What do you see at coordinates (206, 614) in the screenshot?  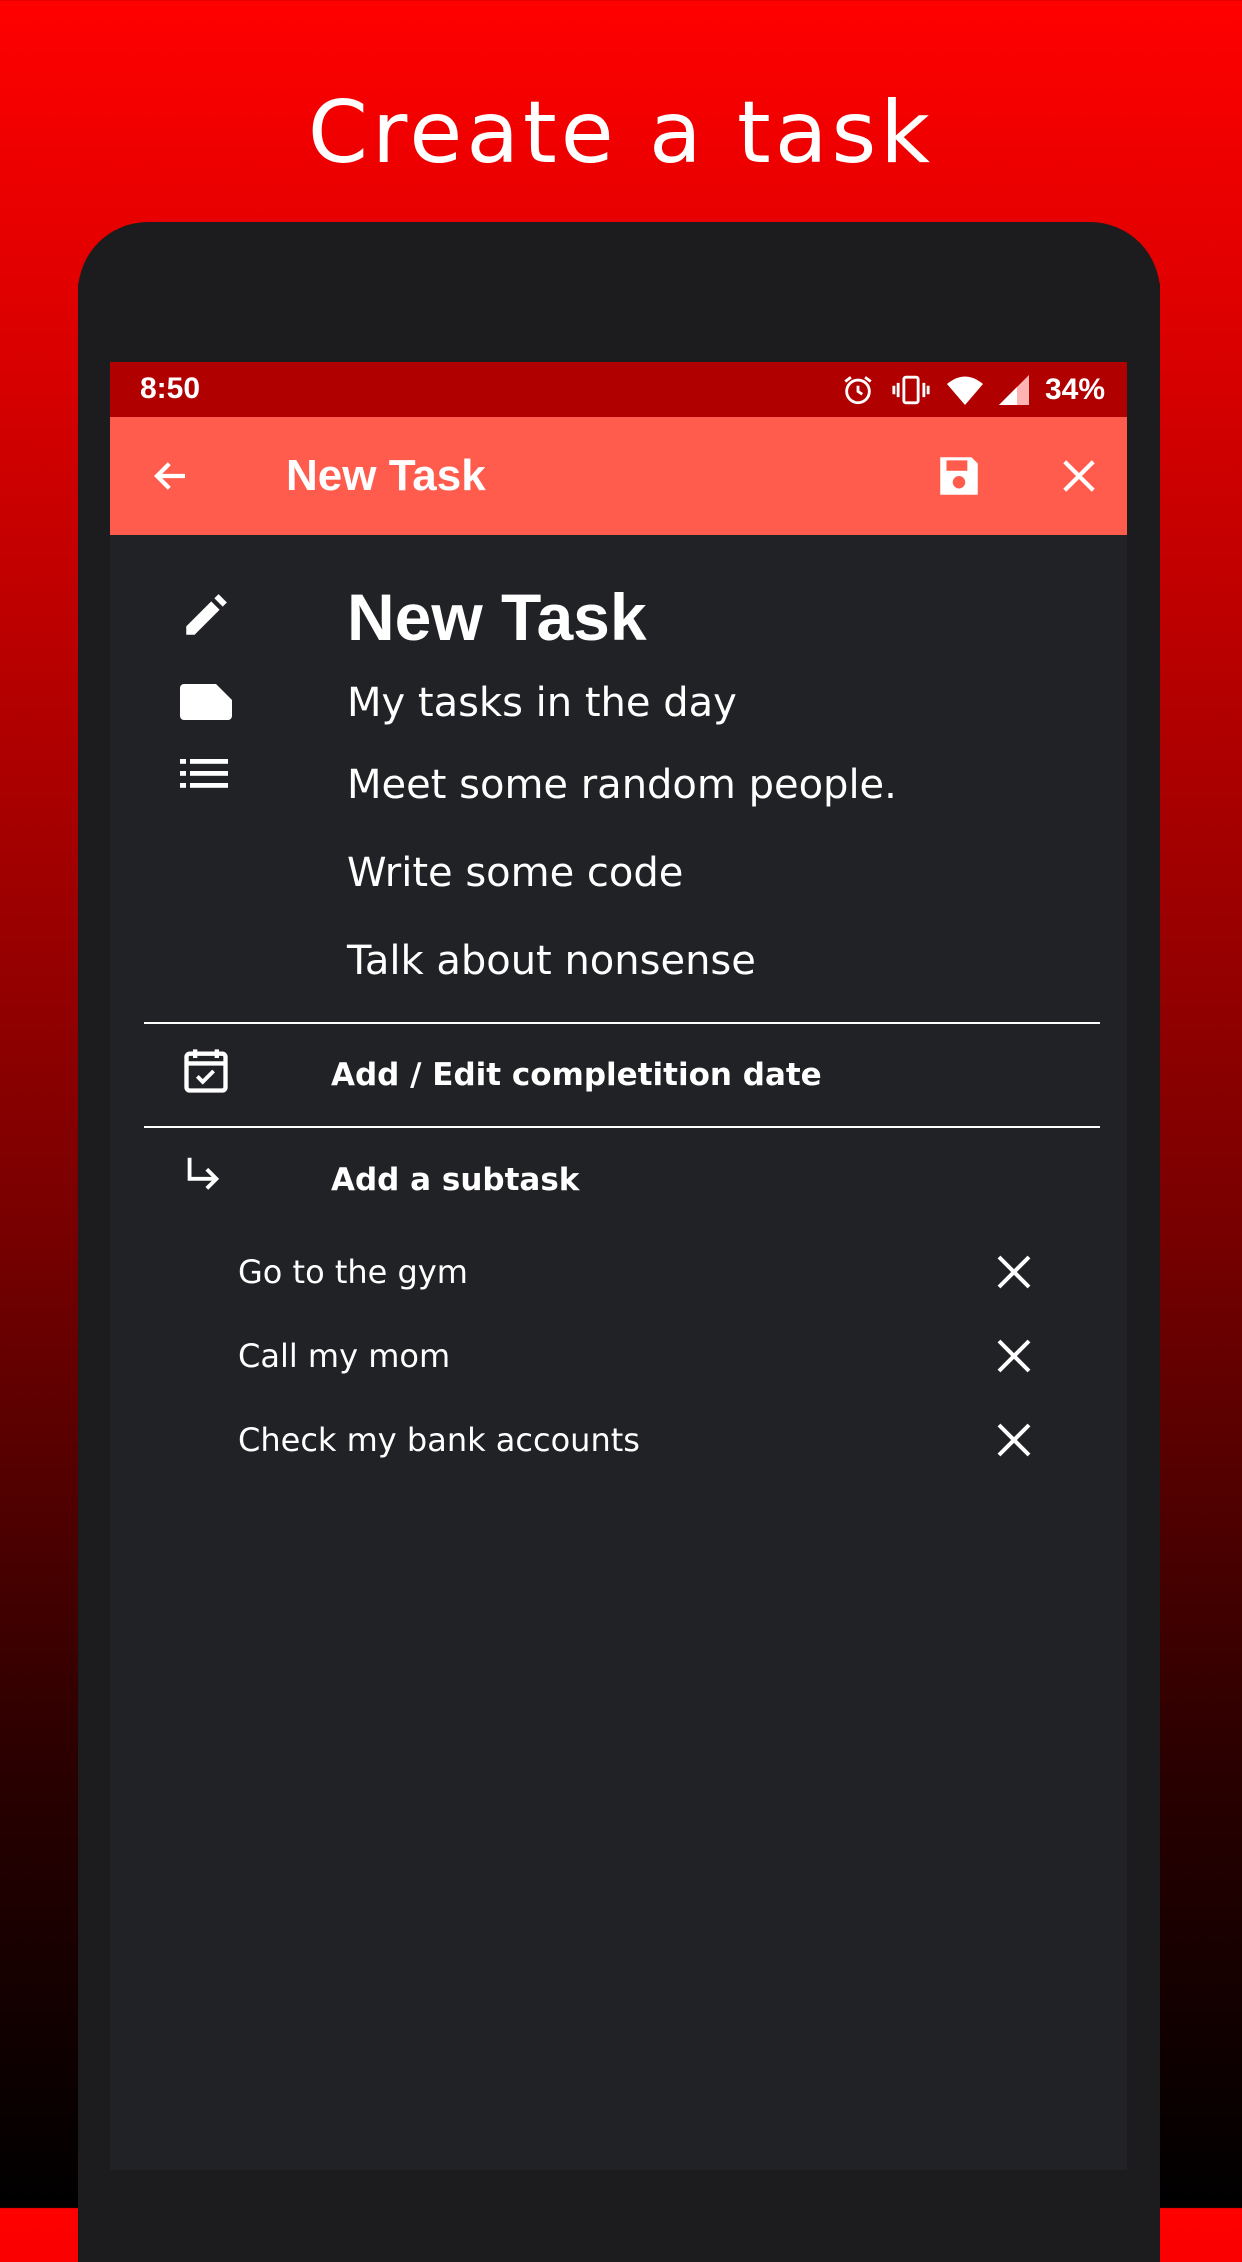 I see `pencil-icon` at bounding box center [206, 614].